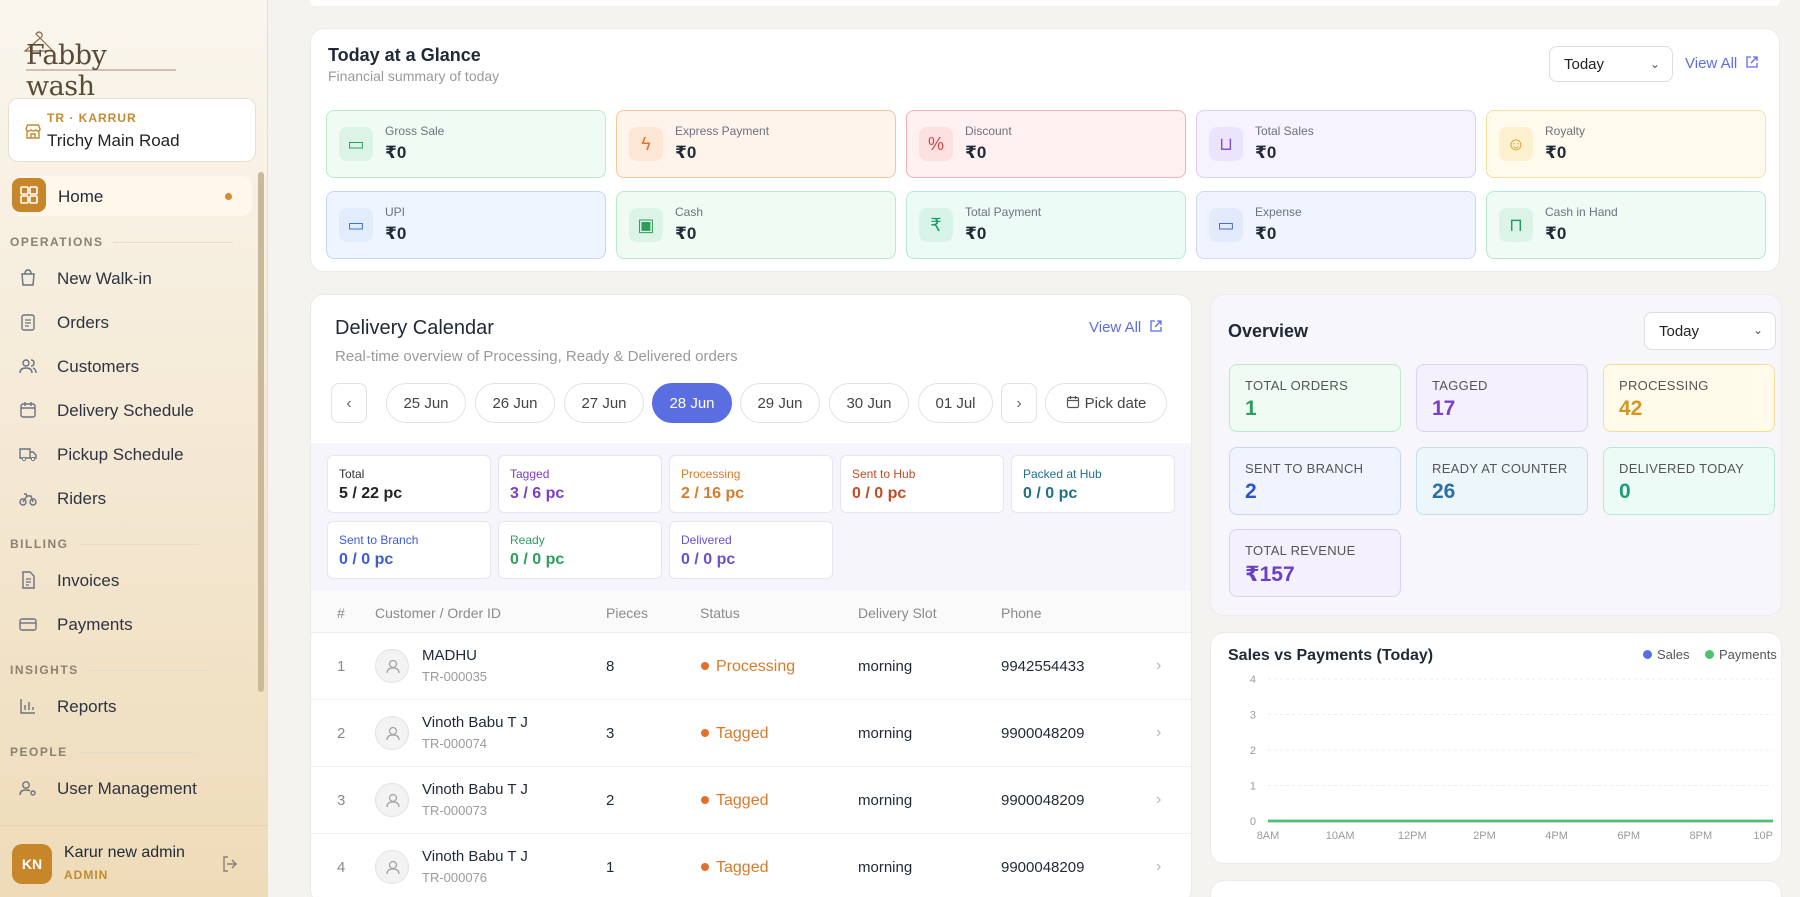 Image resolution: width=1800 pixels, height=897 pixels. Describe the element at coordinates (922, 484) in the screenshot. I see `stat-sent-to-hub: Sent to Hub 0 / 0 pc` at that location.